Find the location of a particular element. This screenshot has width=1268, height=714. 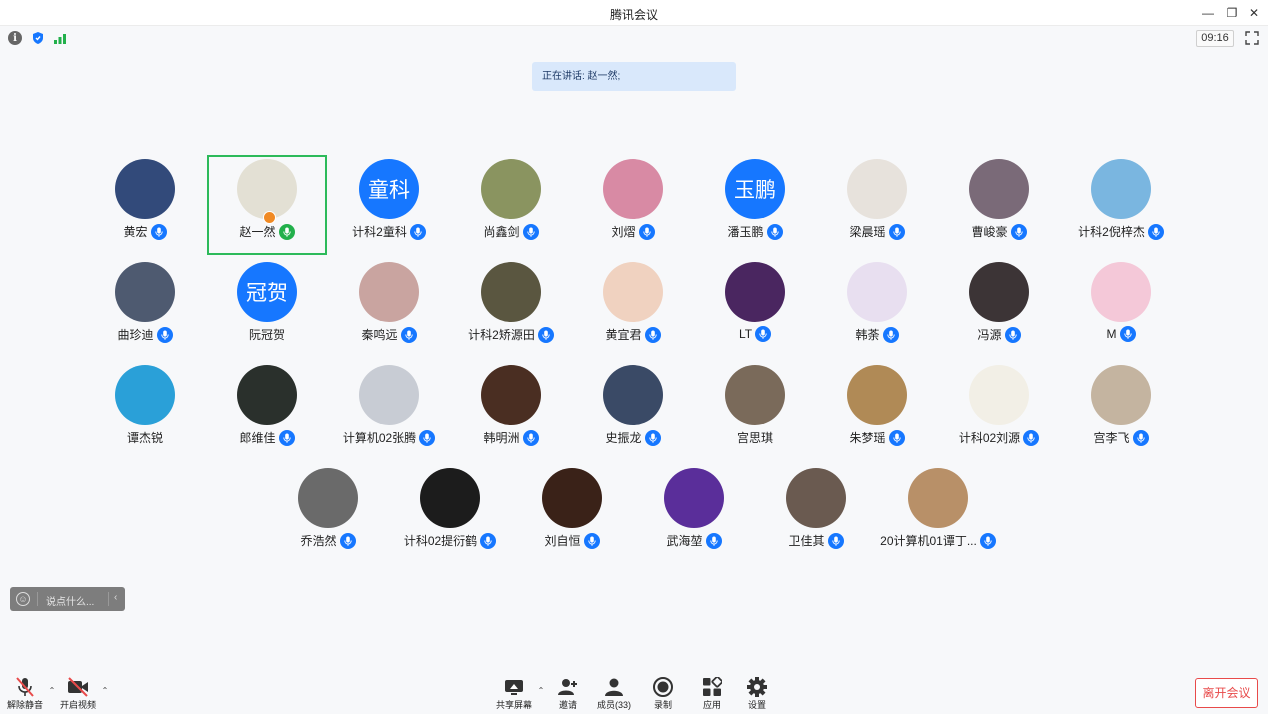

speaking-banner: 正在讲话: 赵一然; is located at coordinates (634, 76).